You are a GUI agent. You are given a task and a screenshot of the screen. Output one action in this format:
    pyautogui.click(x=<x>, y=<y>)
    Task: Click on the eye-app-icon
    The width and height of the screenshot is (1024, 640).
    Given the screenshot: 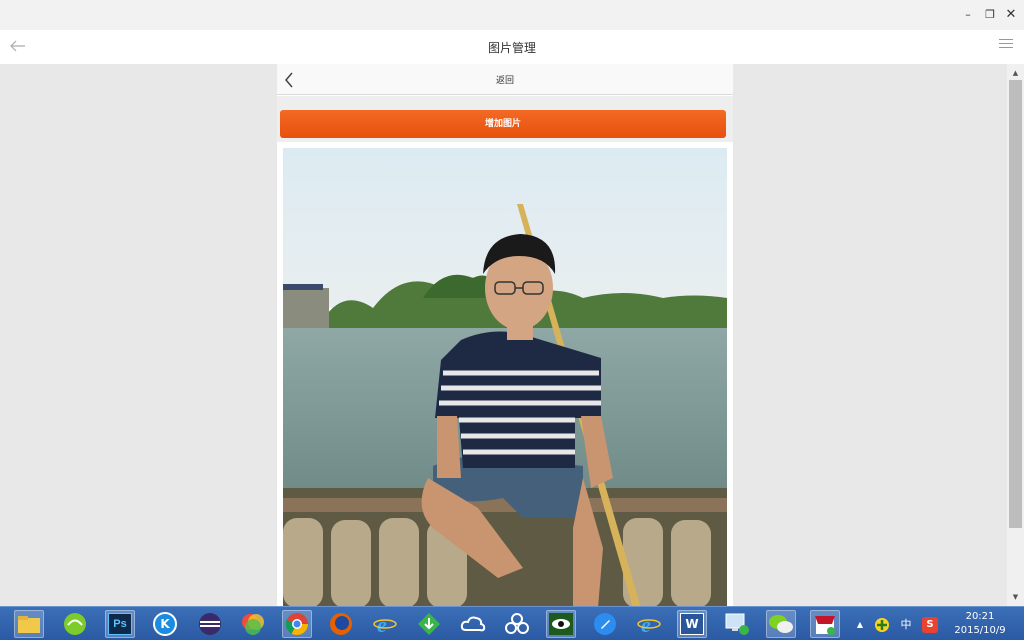 What is the action you would take?
    pyautogui.click(x=561, y=624)
    